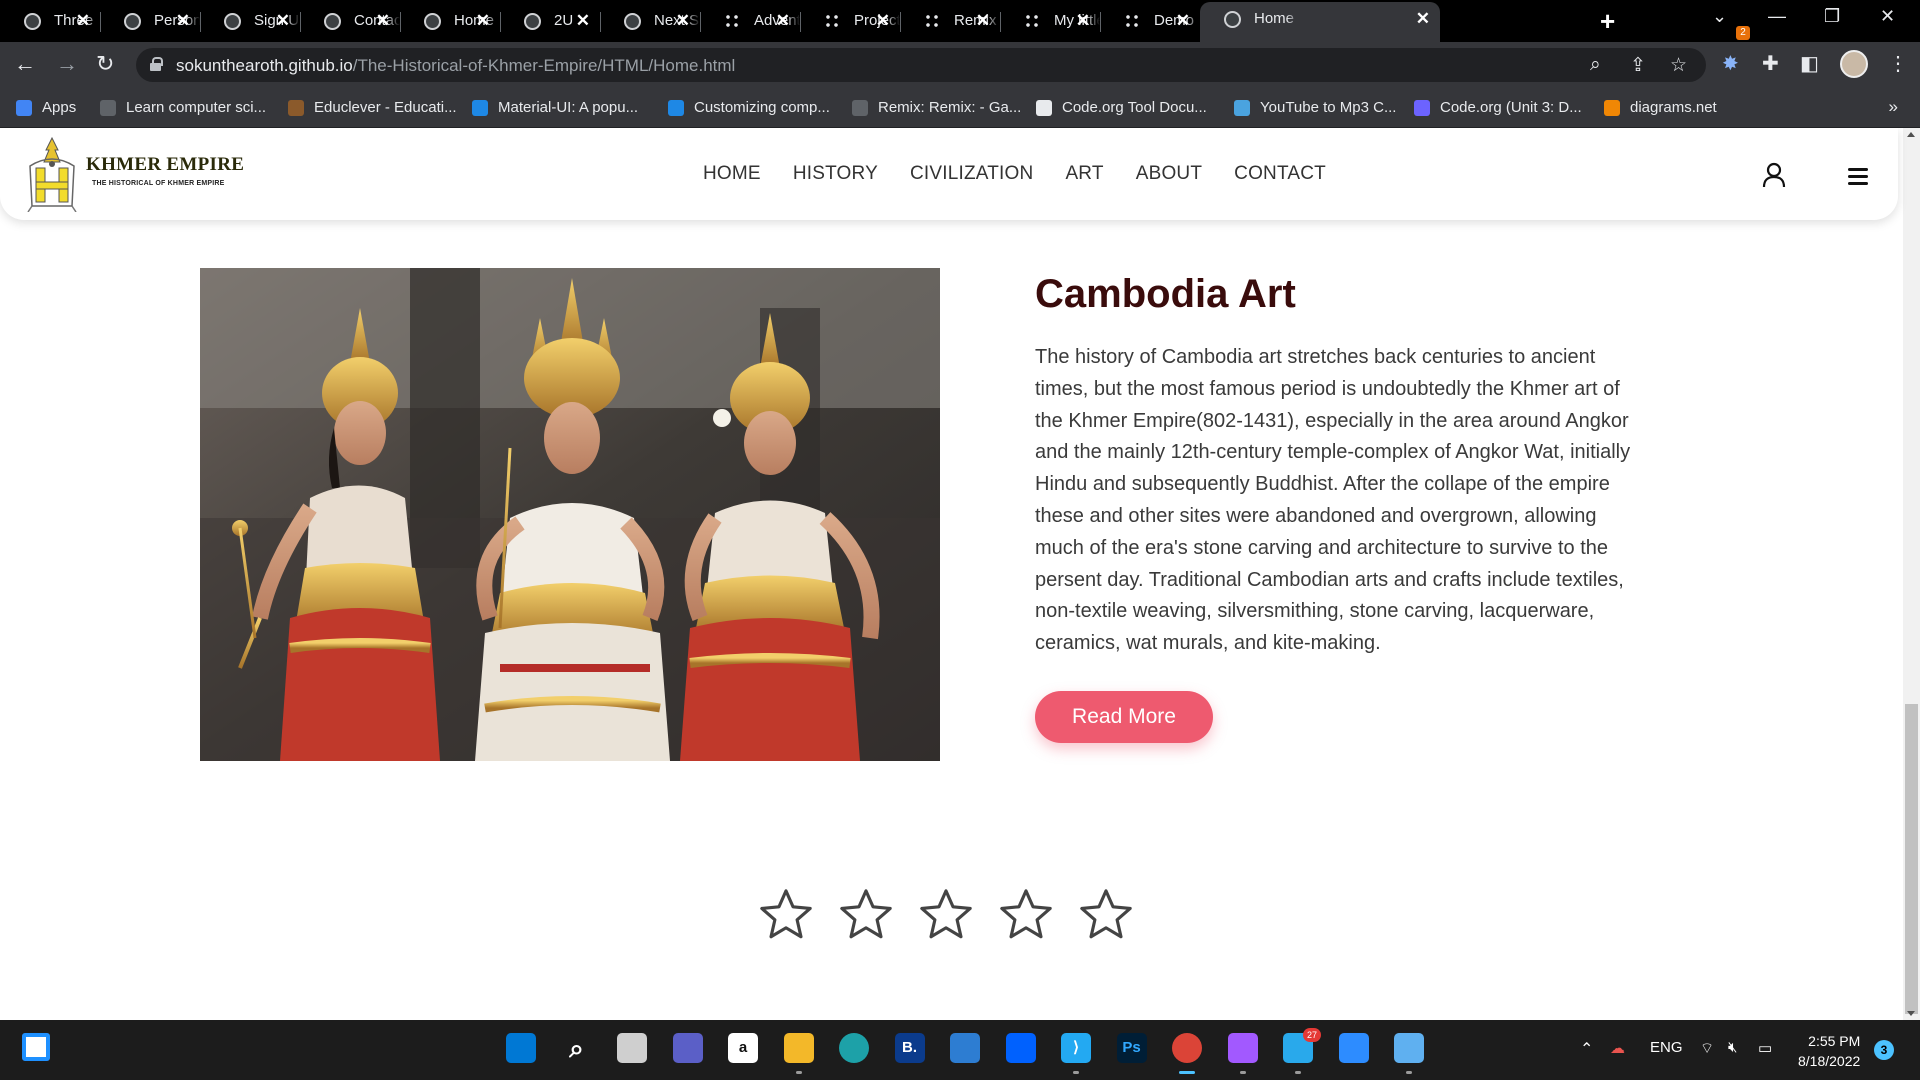 The width and height of the screenshot is (1920, 1080). Describe the element at coordinates (1732, 1047) in the screenshot. I see `volume-muted-icon: 🔇︎` at that location.